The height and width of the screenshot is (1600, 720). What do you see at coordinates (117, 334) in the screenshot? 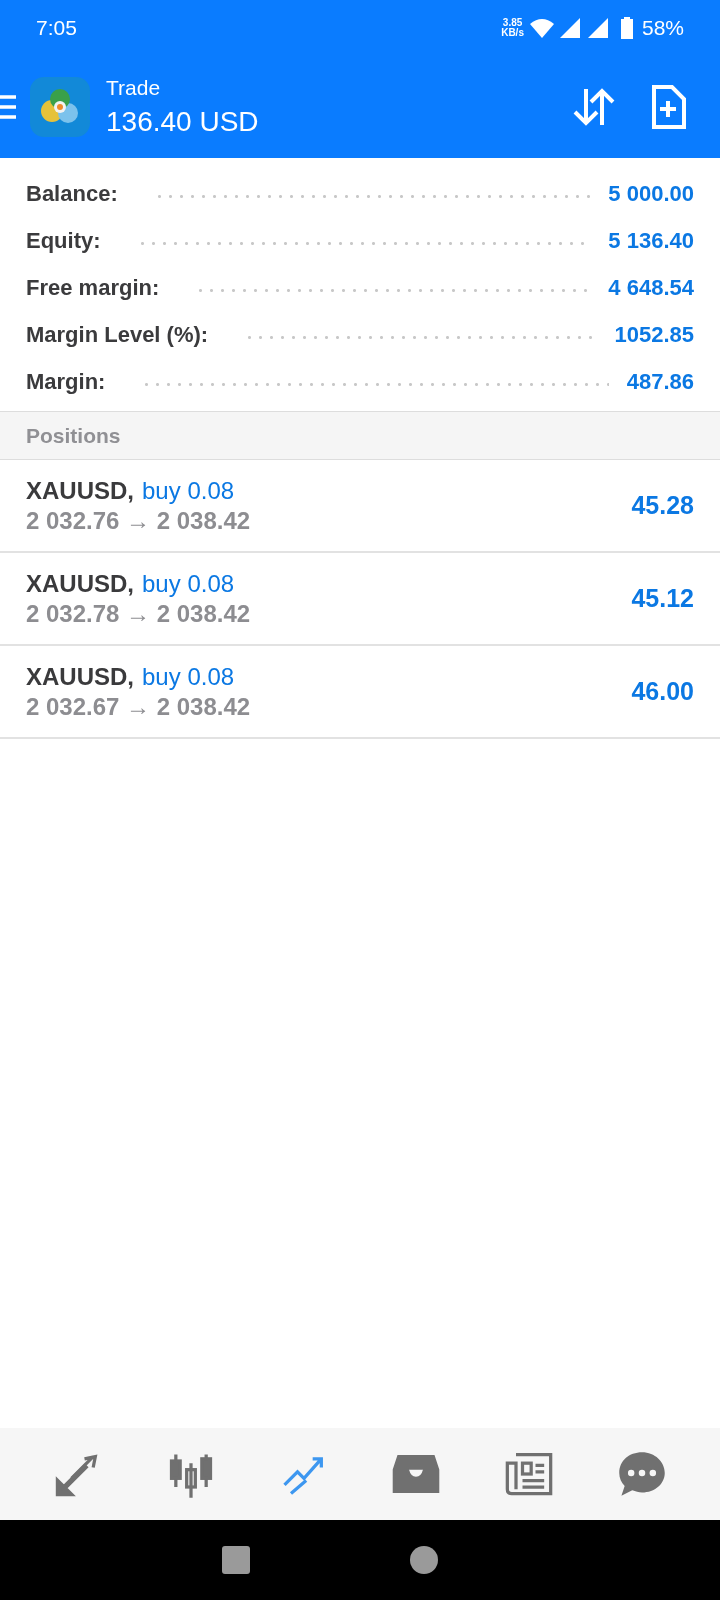
I see `summary-label: Margin Level (%):` at bounding box center [117, 334].